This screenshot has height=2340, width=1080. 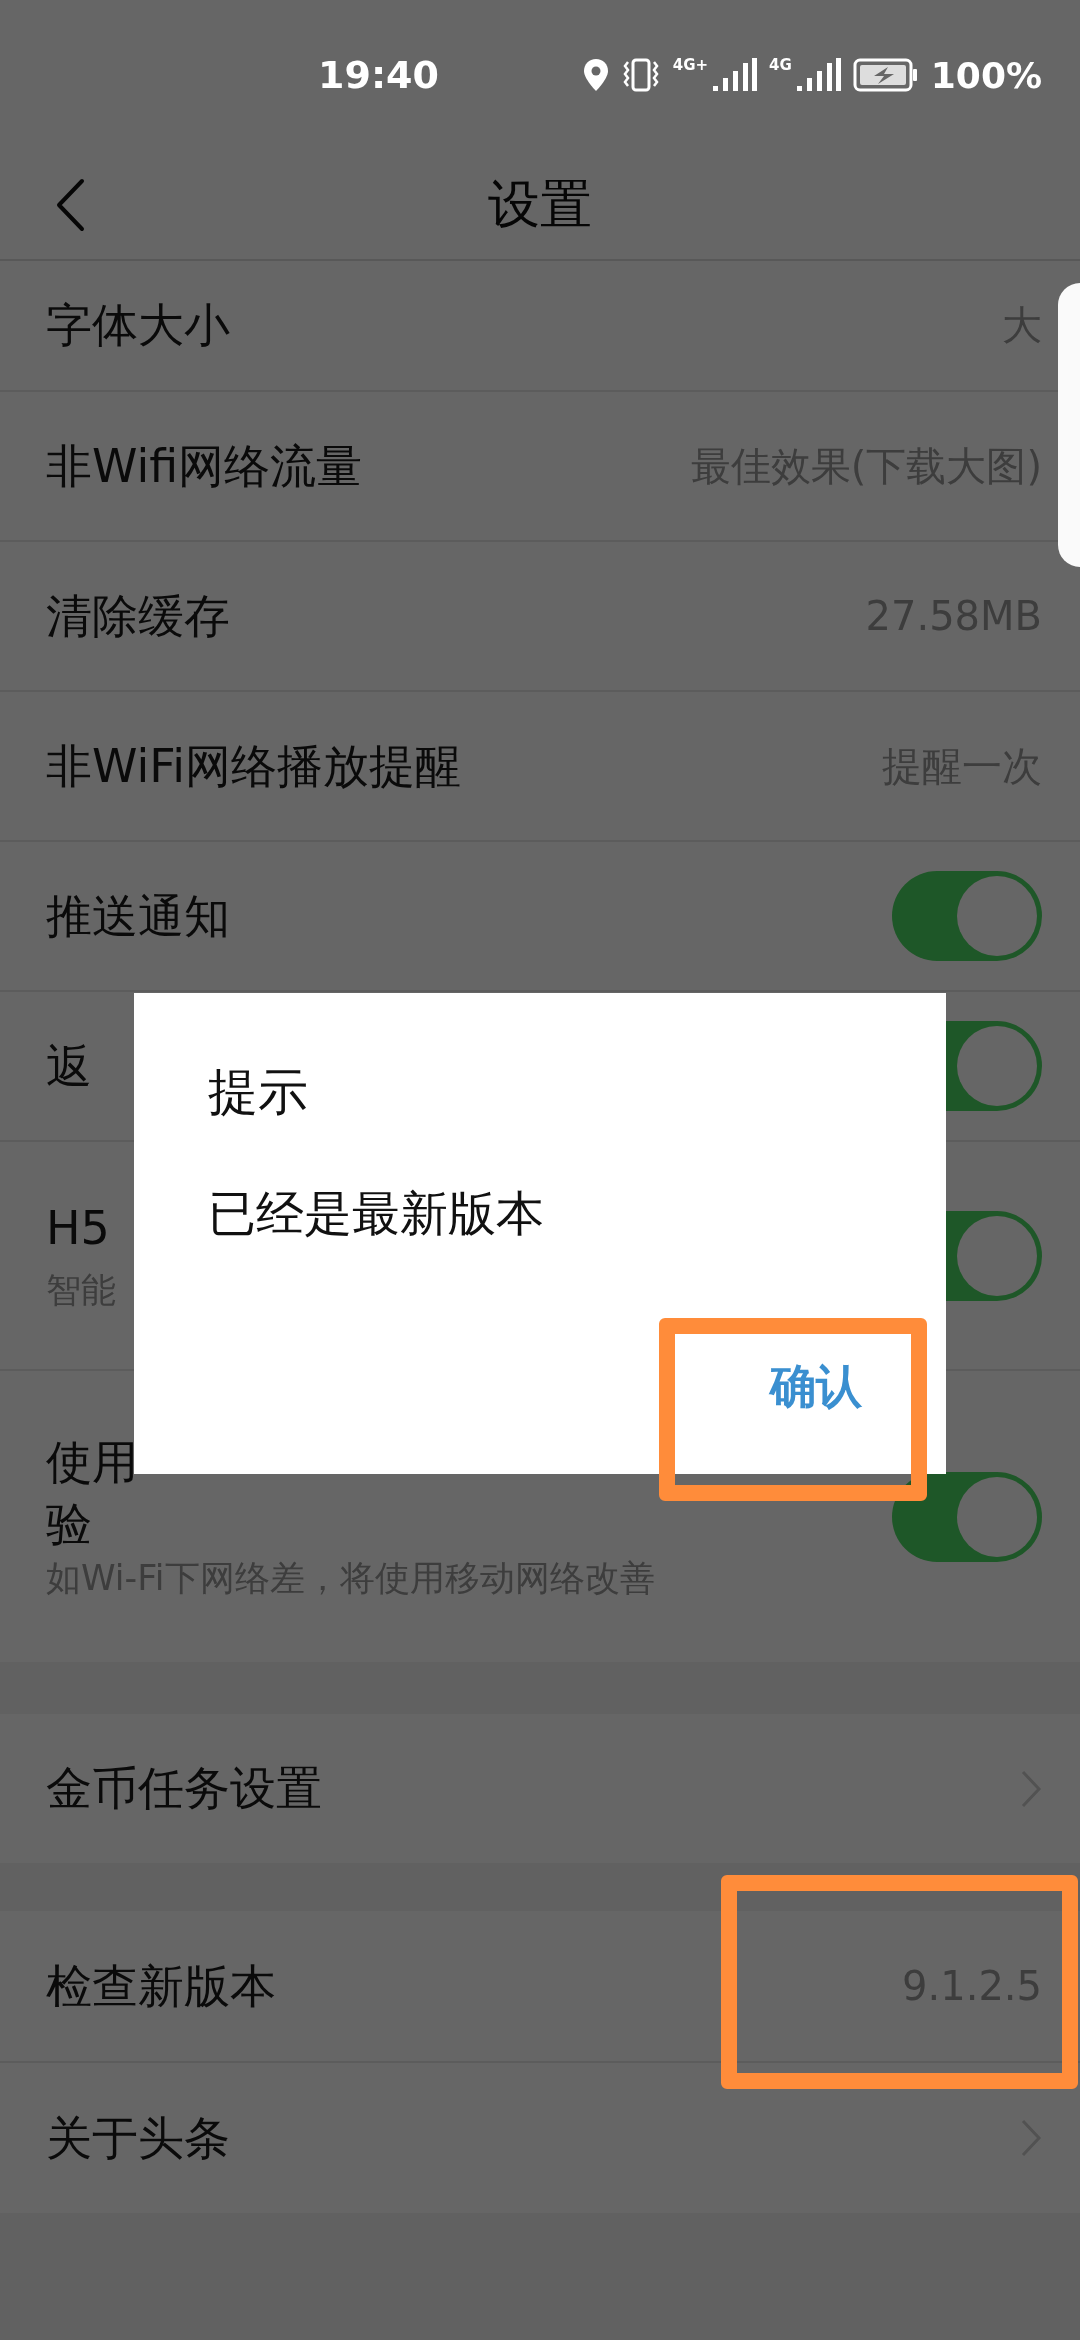 What do you see at coordinates (986, 75) in the screenshot?
I see `battery-percent: 100%` at bounding box center [986, 75].